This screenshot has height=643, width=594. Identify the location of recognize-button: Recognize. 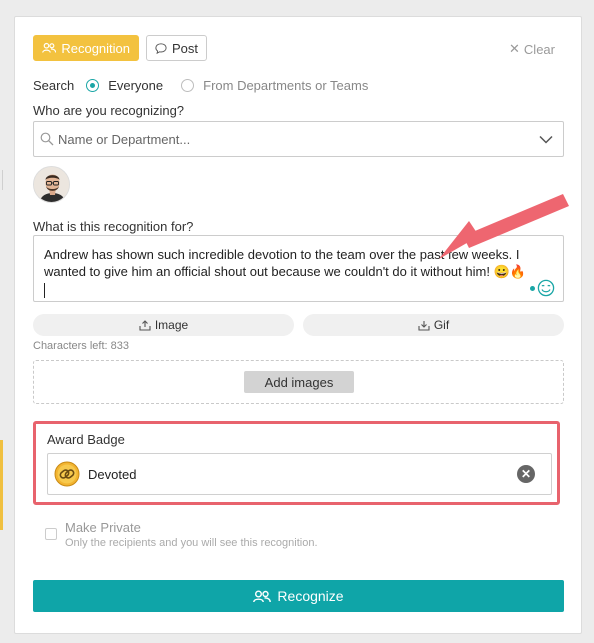
(298, 596).